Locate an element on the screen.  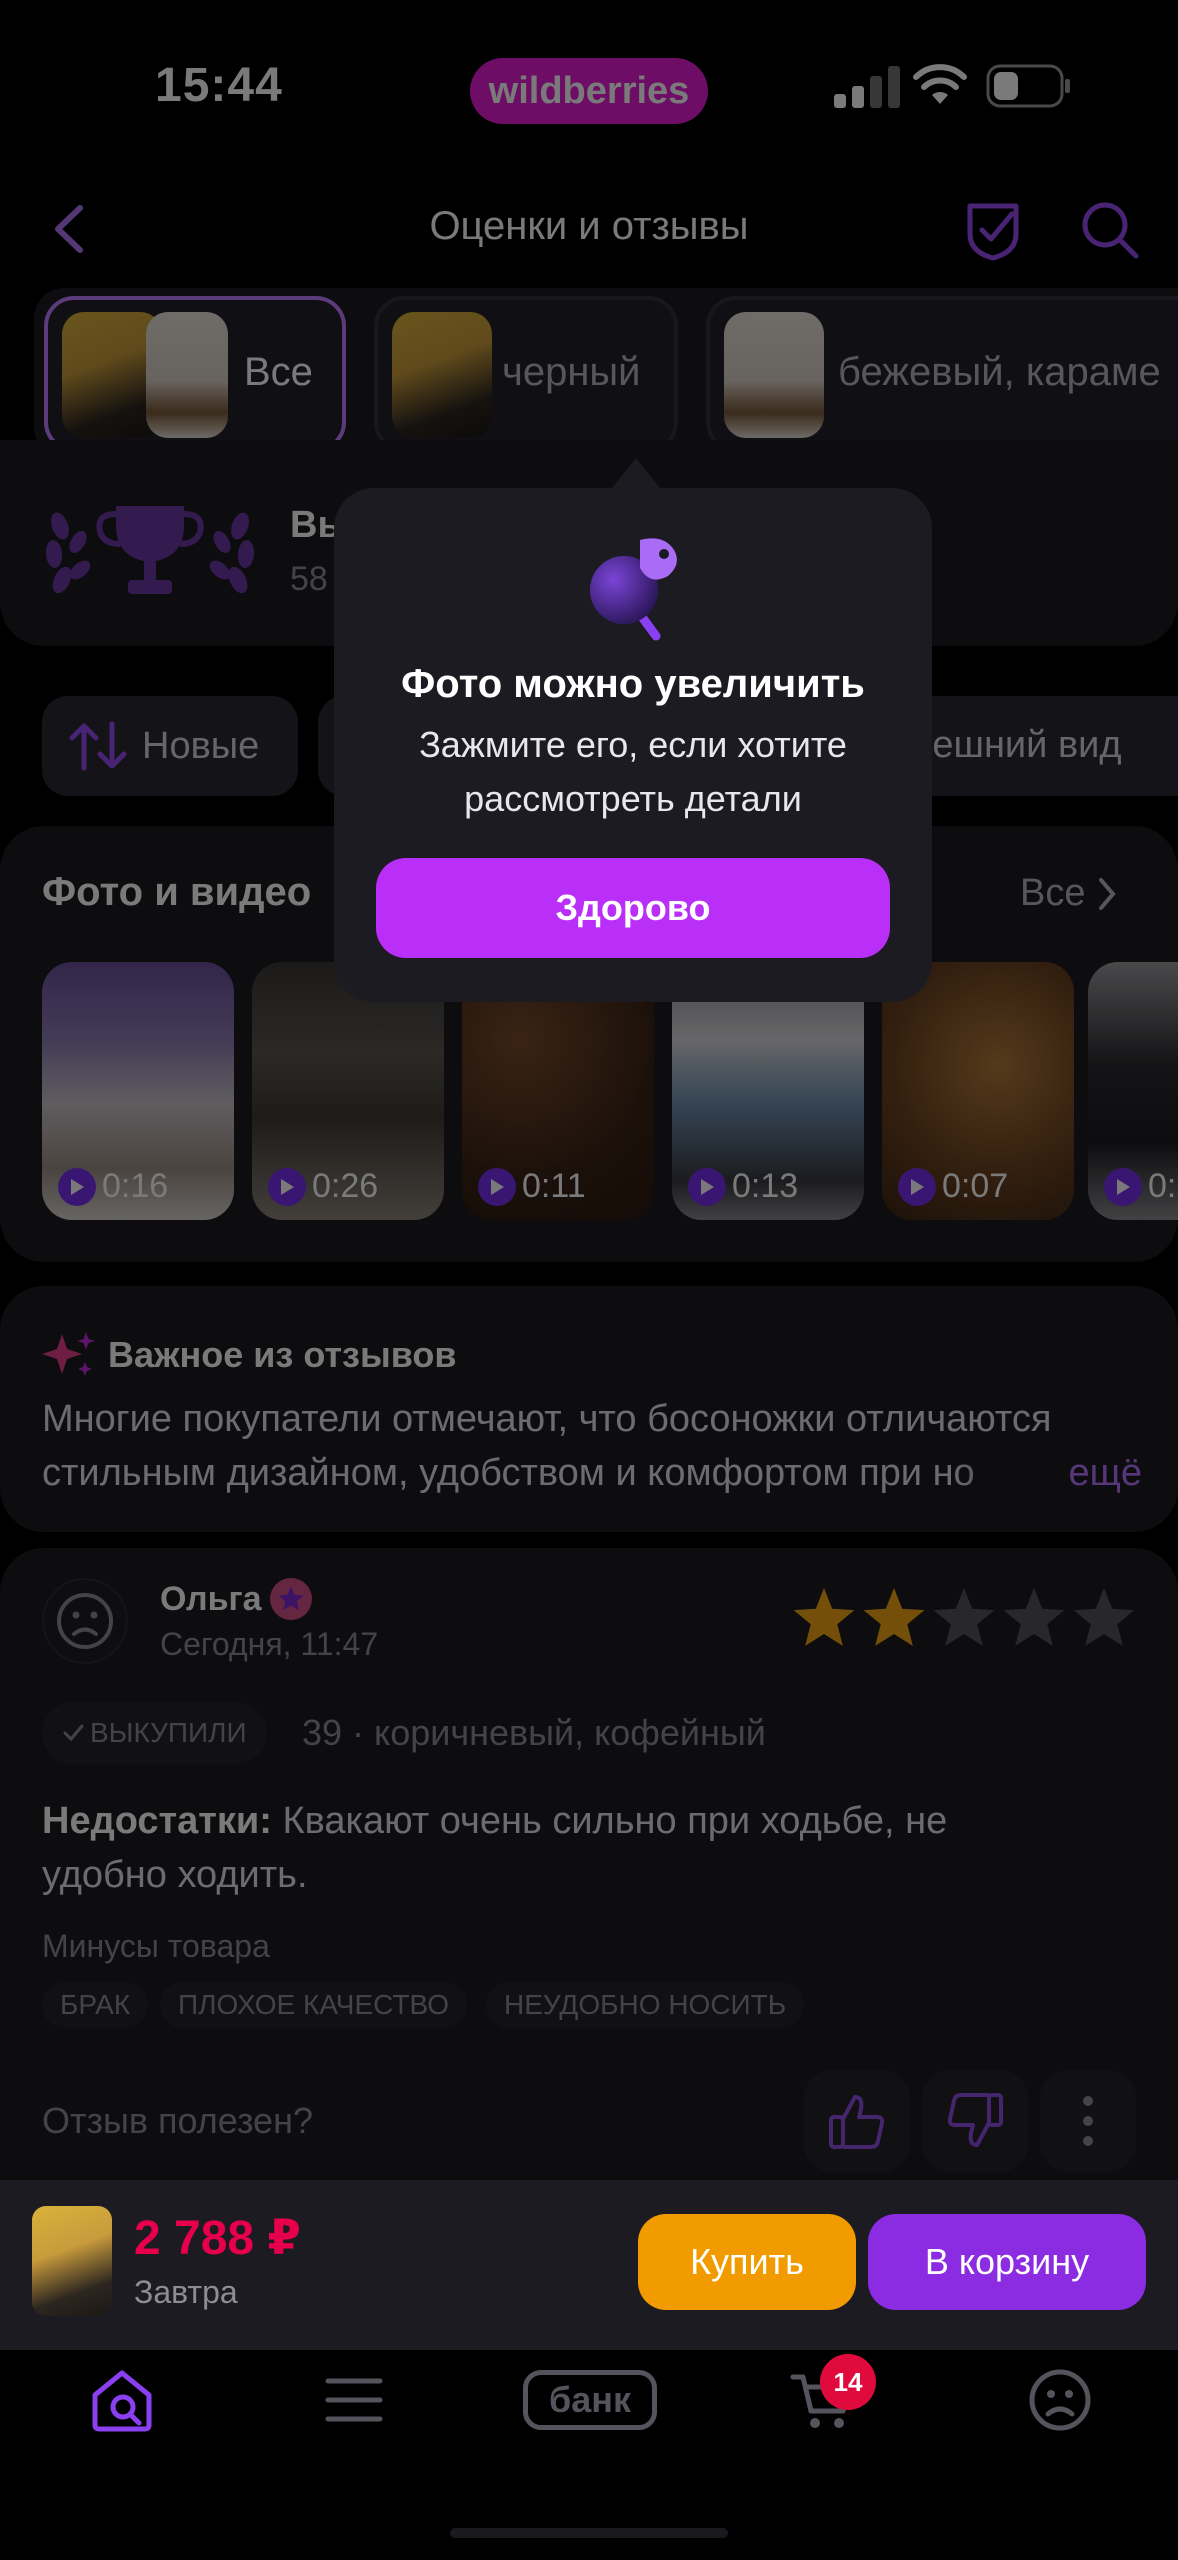
helpful-question: Отзыв полезен? is located at coordinates (177, 2120).